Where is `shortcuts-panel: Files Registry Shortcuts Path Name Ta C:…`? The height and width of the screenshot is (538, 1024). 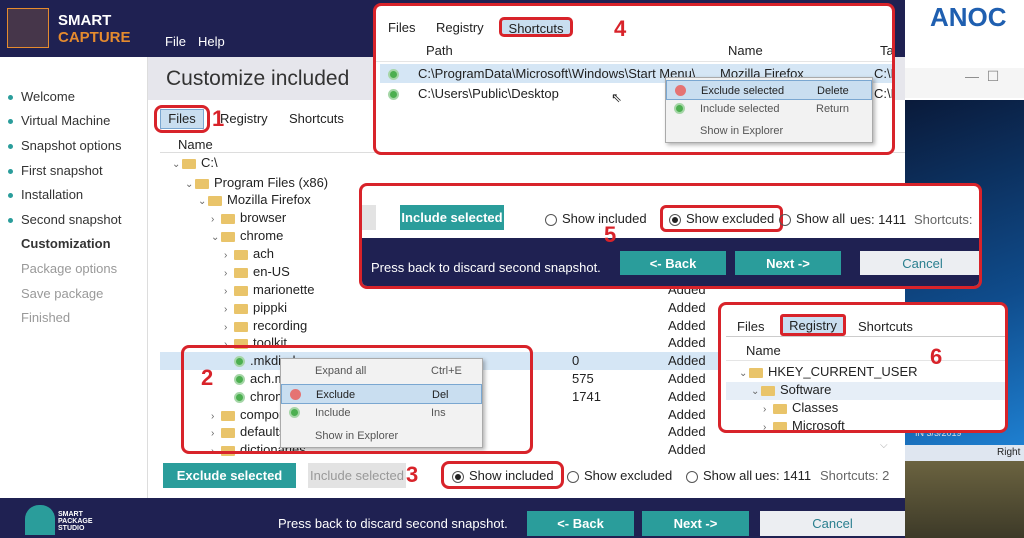
shortcuts-panel: Files Registry Shortcuts Path Name Ta C:… is located at coordinates (634, 79).